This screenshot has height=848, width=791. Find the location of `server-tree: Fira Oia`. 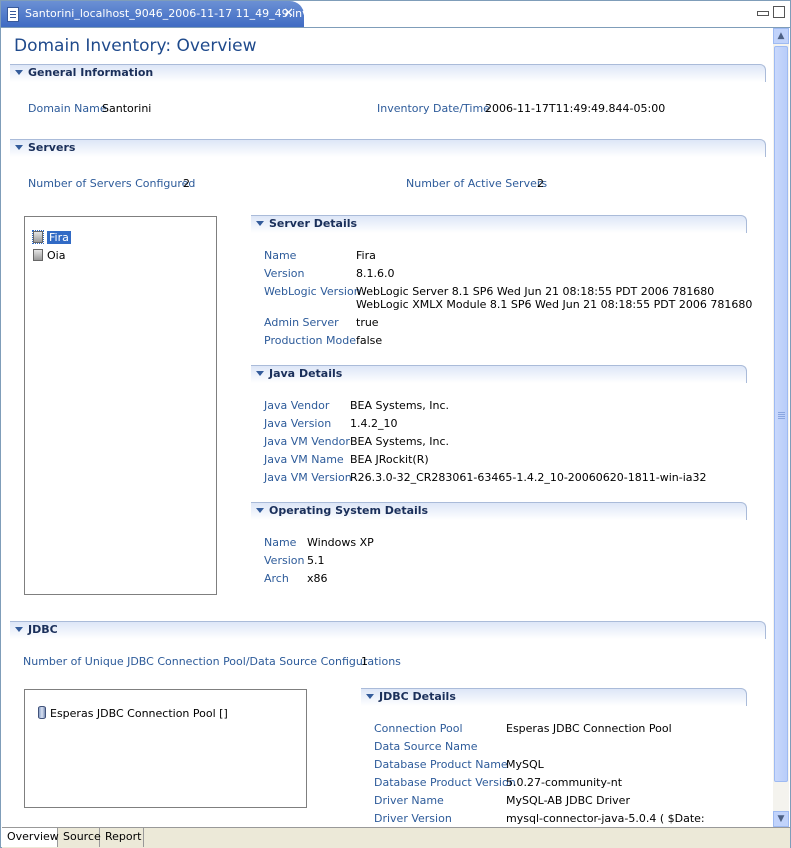

server-tree: Fira Oia is located at coordinates (120, 405).